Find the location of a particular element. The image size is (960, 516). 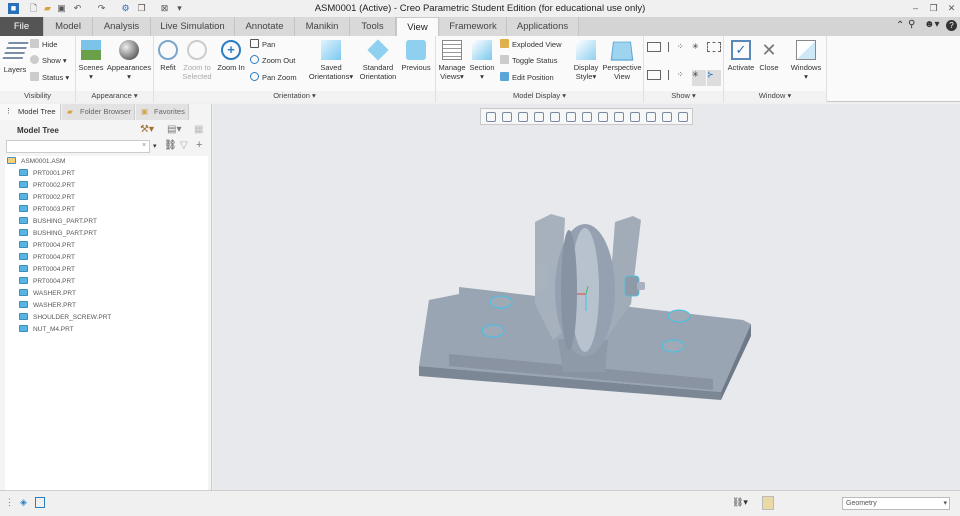

filter-icon: ▽ is located at coordinates (184, 145).